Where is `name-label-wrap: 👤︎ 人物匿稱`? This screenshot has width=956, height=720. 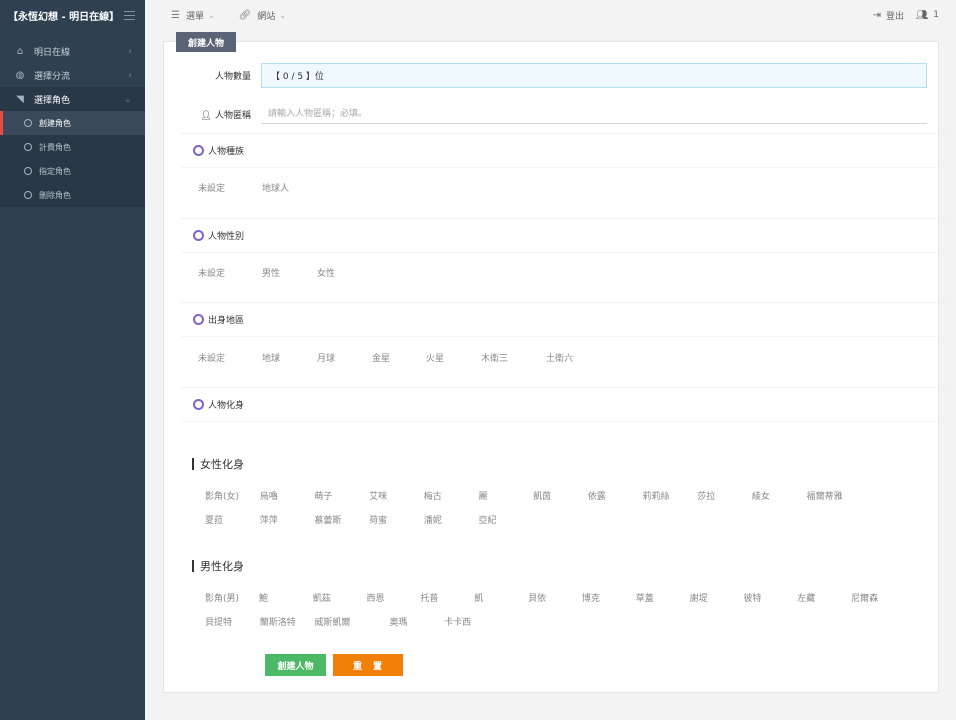 name-label-wrap: 👤︎ 人物匿稱 is located at coordinates (212, 114).